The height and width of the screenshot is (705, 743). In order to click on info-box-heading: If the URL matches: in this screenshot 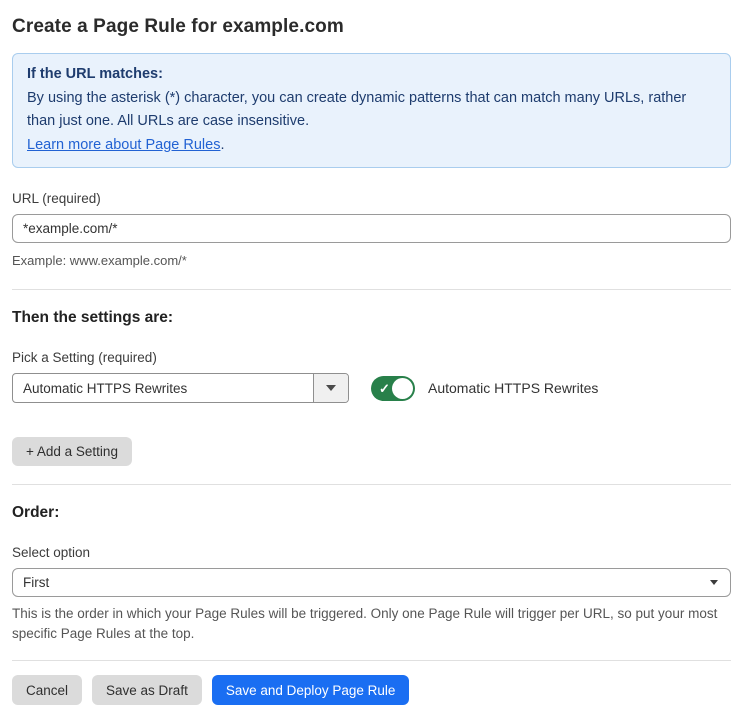, I will do `click(95, 74)`.